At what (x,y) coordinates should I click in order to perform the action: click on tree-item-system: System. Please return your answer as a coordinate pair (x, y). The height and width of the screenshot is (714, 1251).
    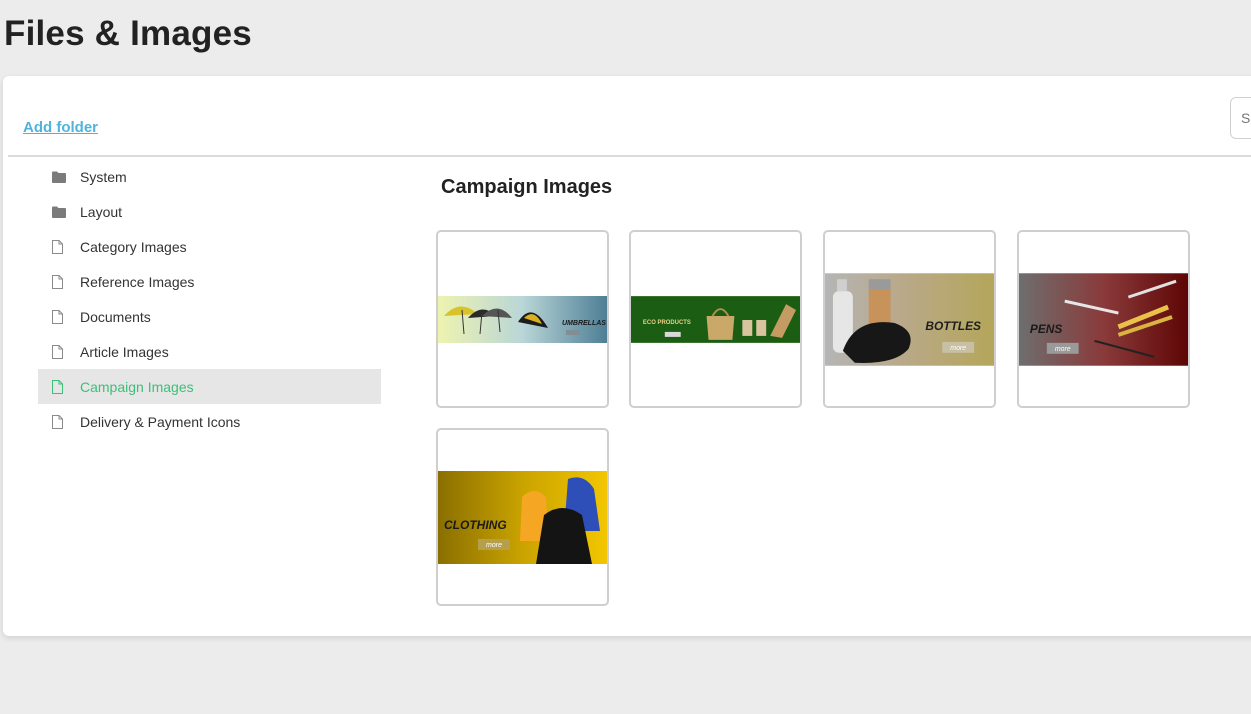
    Looking at the image, I should click on (209, 176).